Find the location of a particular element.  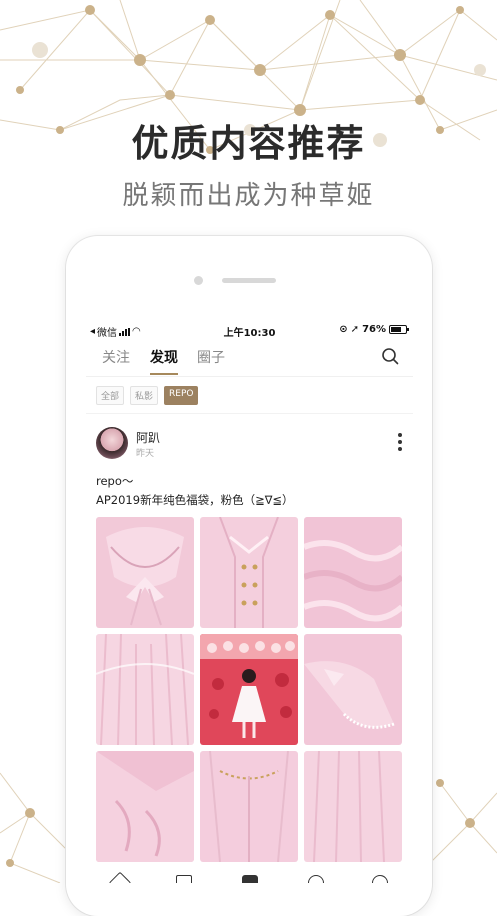

post-header: 阿趴 昨天 is located at coordinates (251, 445).